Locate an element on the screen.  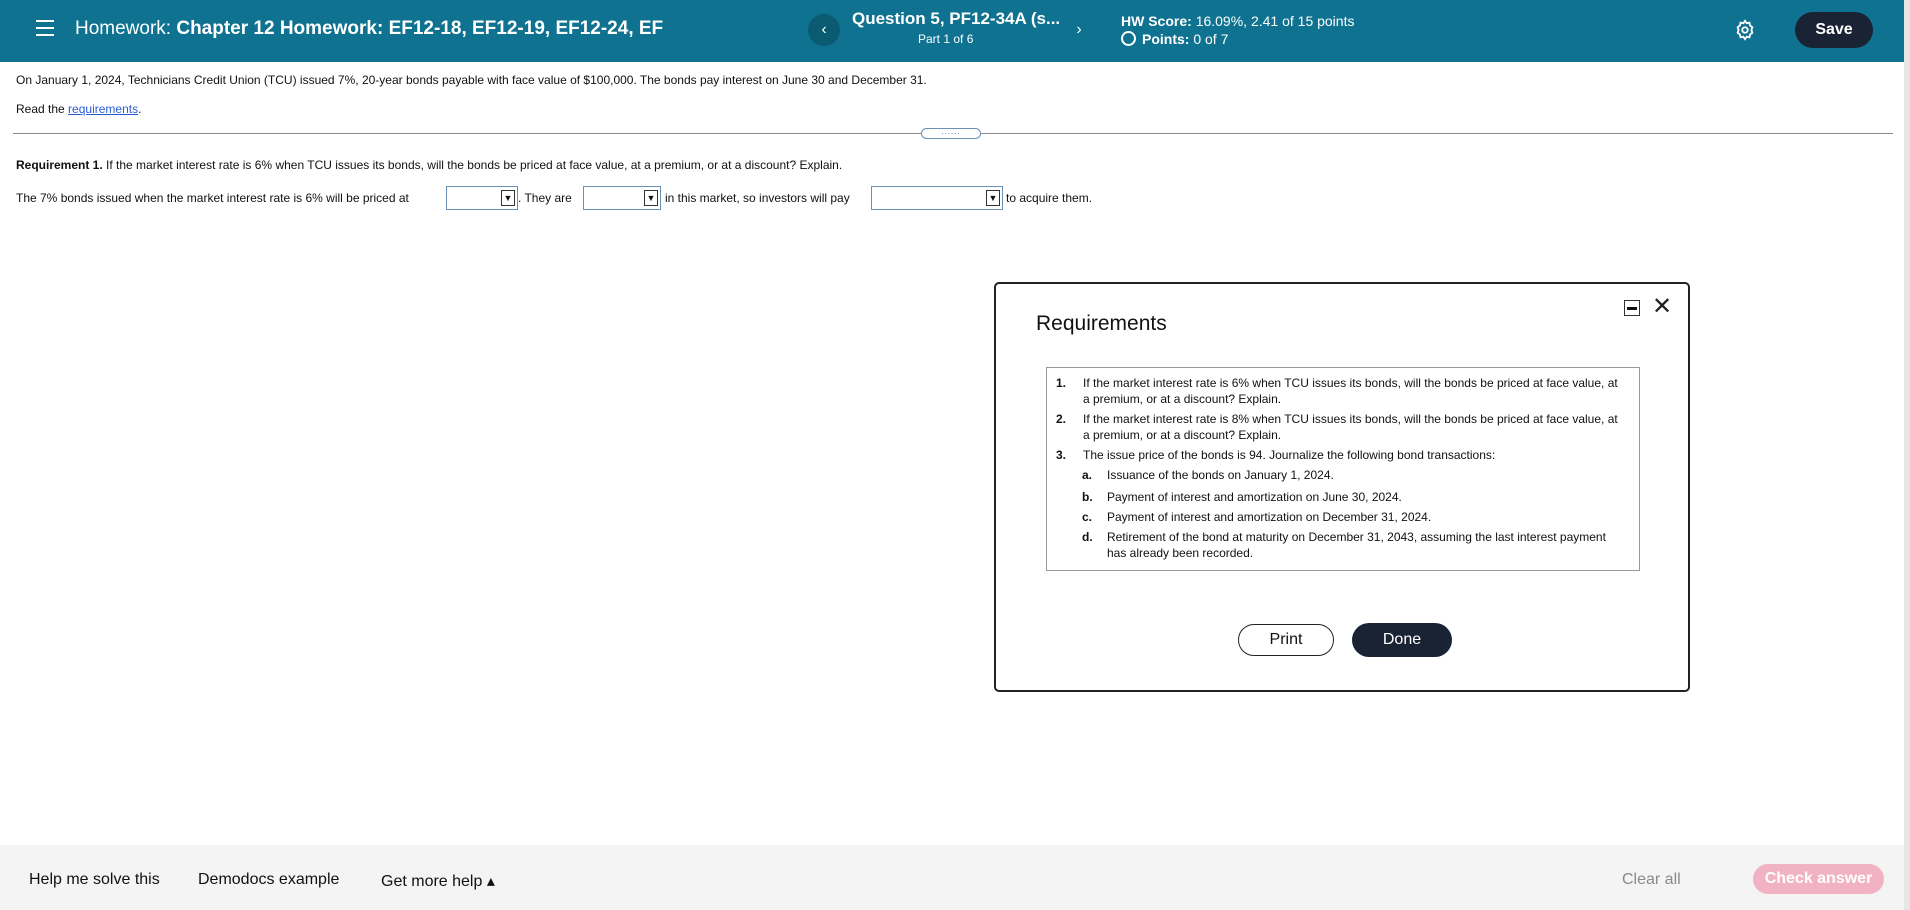
investors-pay-dropdown: ▼ is located at coordinates (937, 198).